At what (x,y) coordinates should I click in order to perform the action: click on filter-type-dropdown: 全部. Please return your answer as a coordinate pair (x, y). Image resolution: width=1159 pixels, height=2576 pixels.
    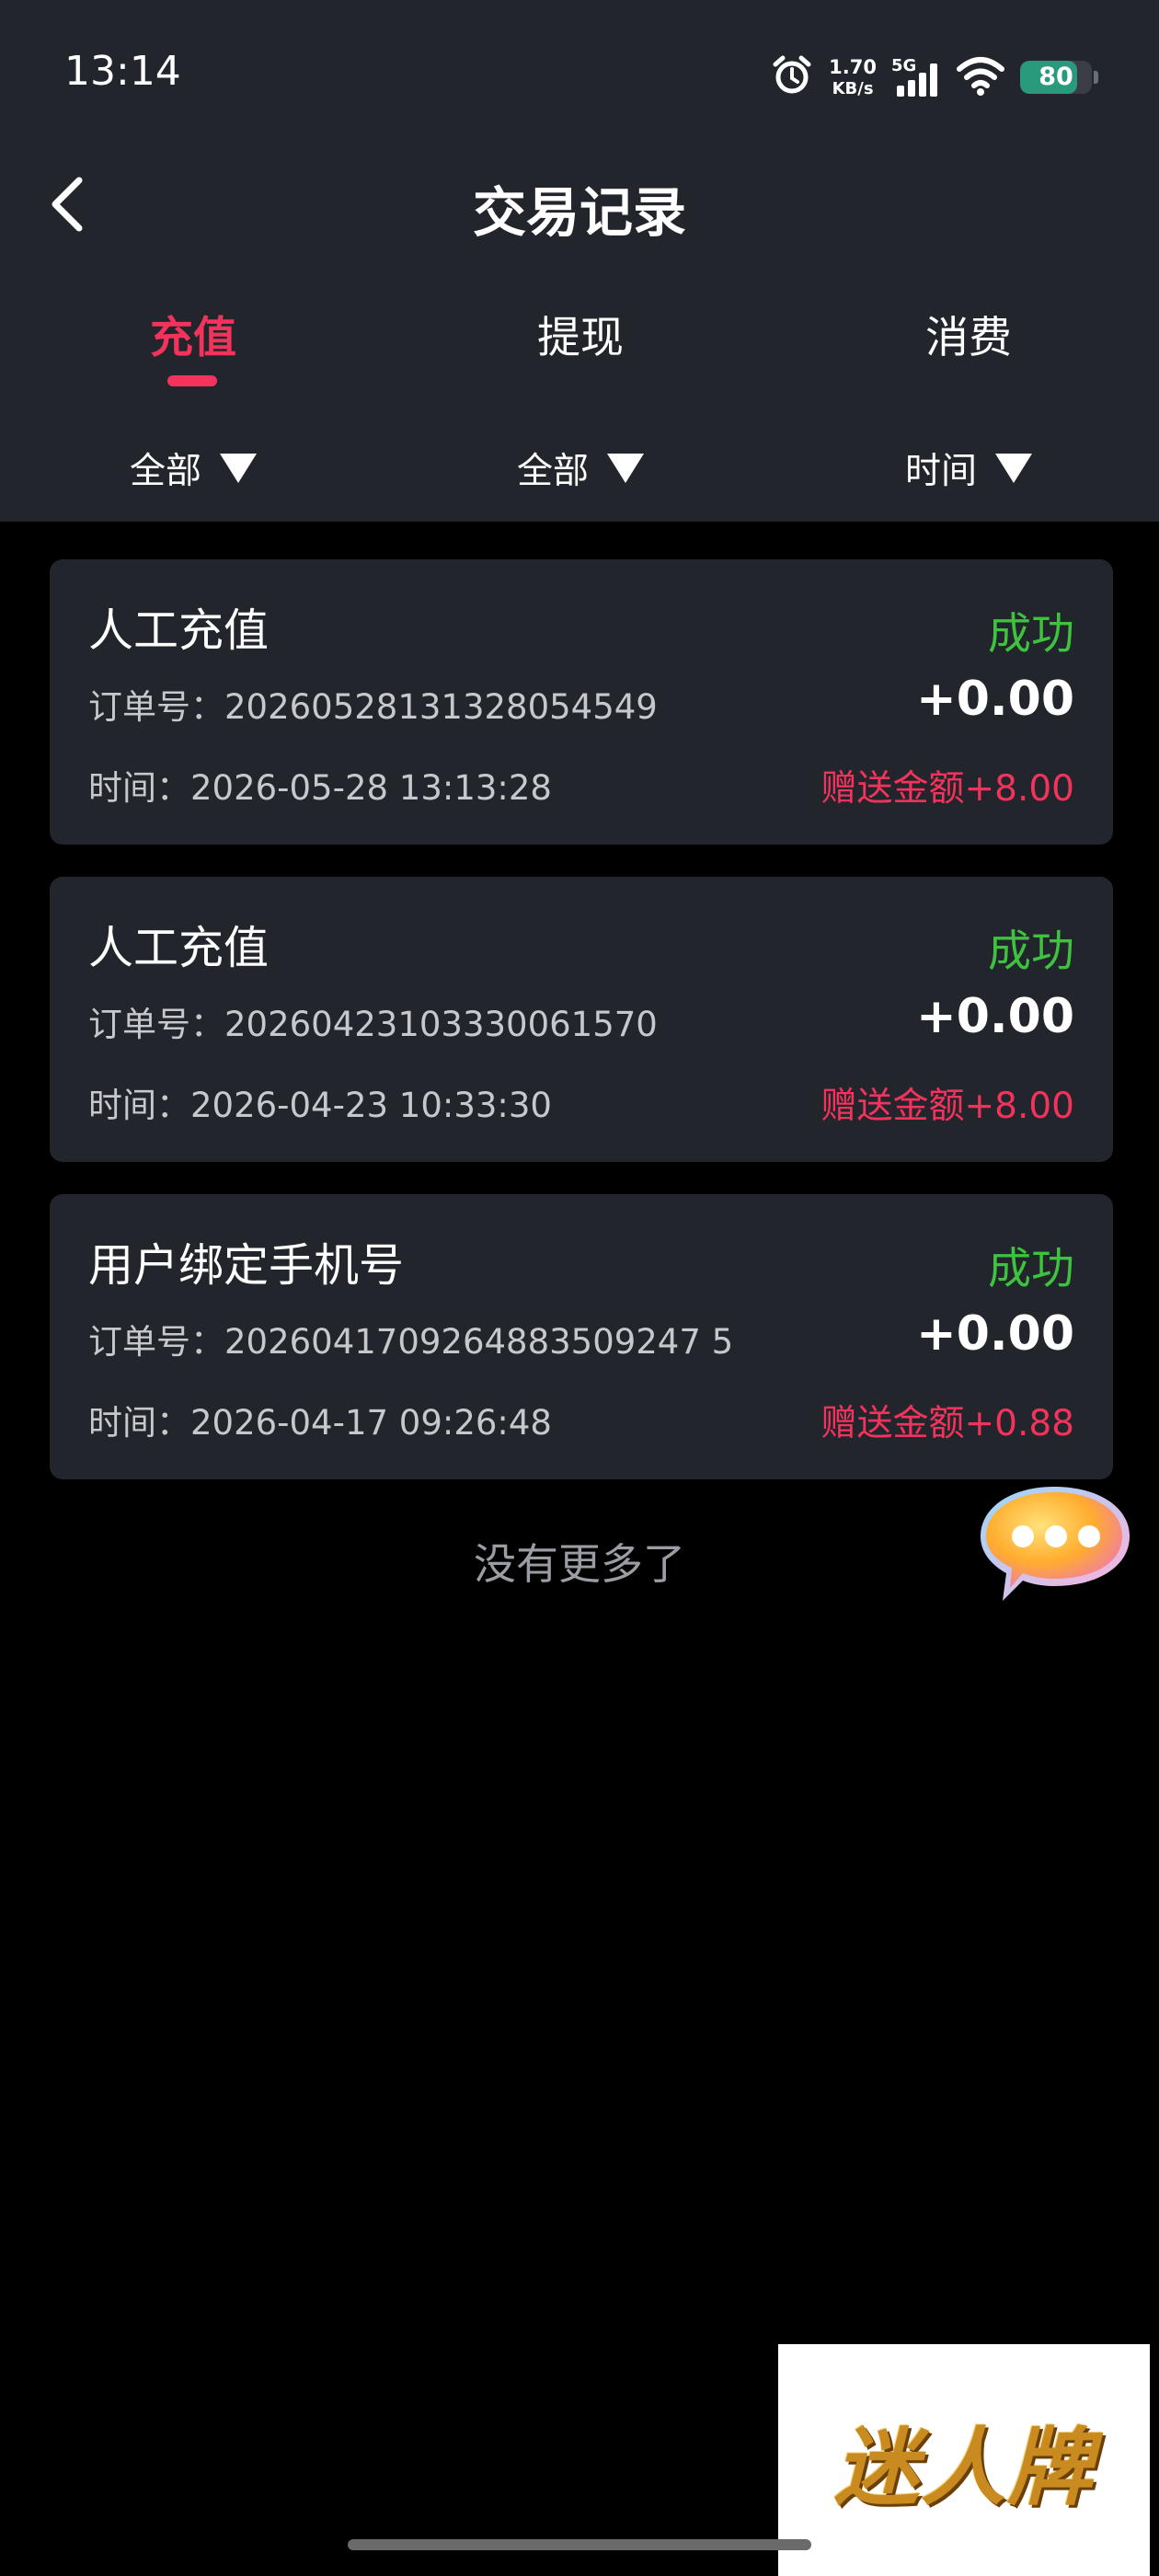
    Looking at the image, I should click on (193, 468).